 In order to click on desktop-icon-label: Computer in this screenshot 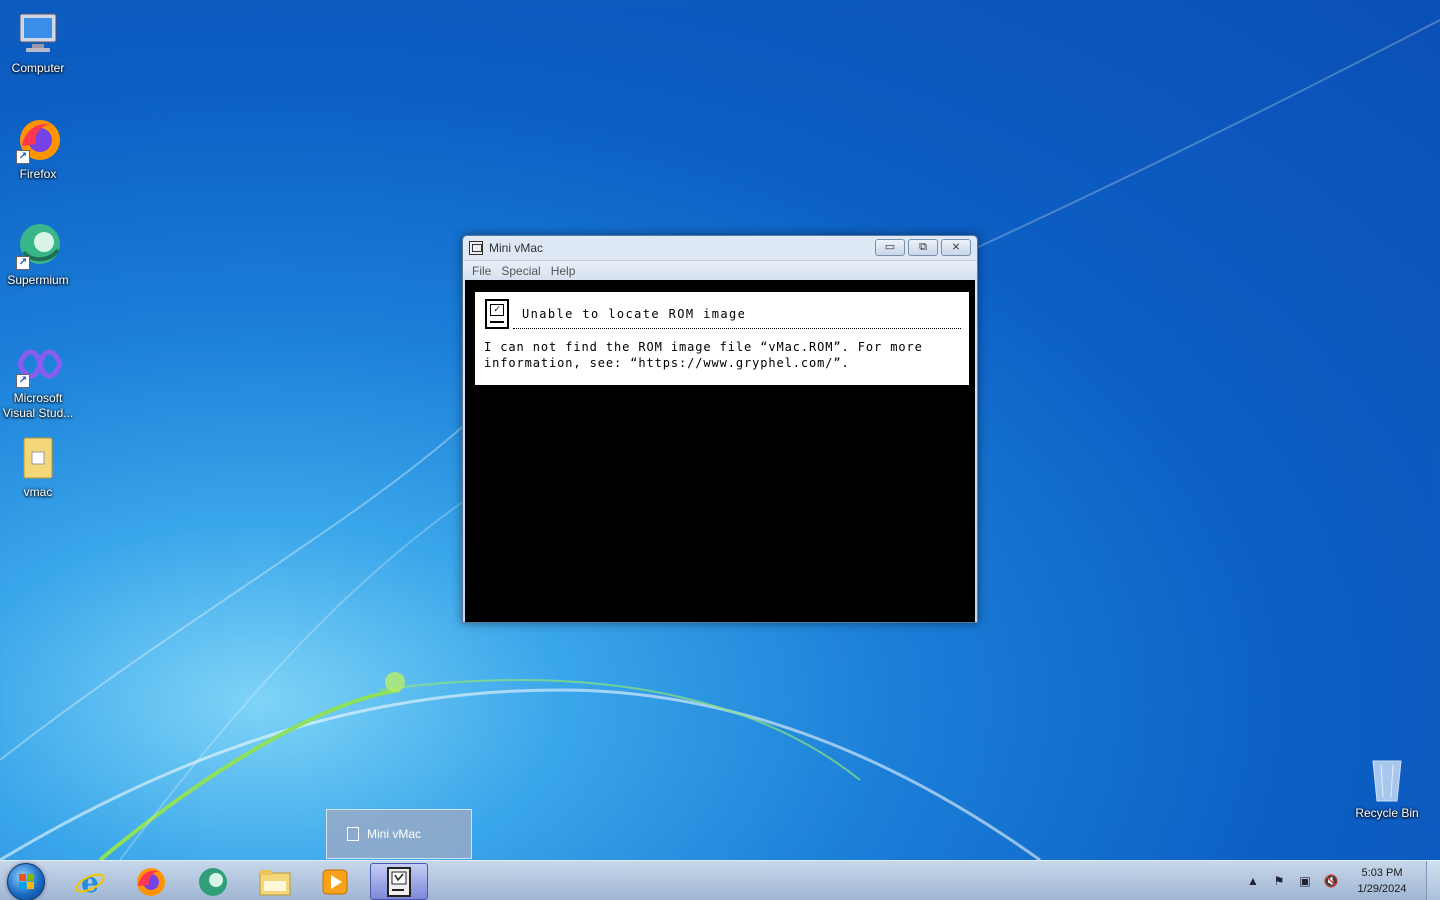, I will do `click(38, 68)`.